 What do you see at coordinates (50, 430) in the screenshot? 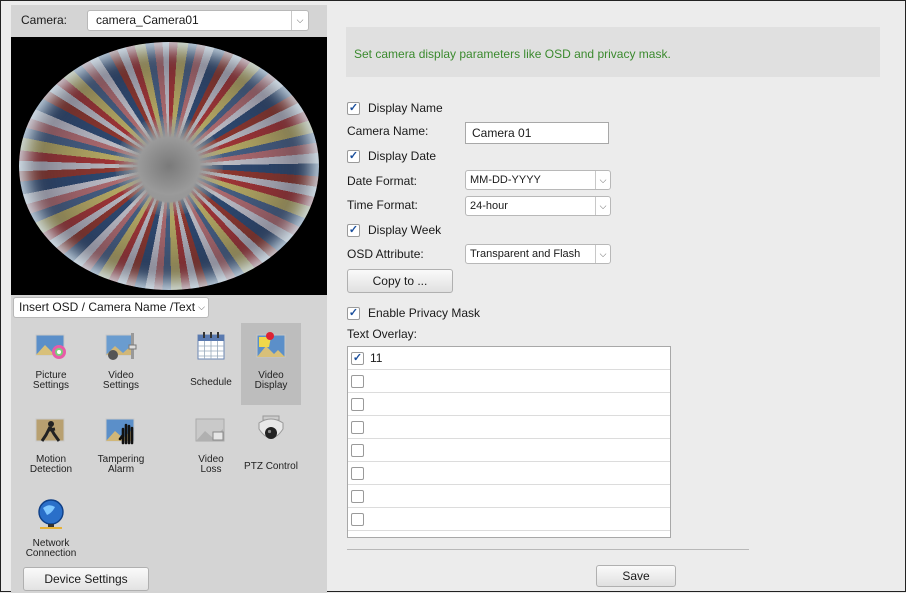
I see `motion-detection-icon` at bounding box center [50, 430].